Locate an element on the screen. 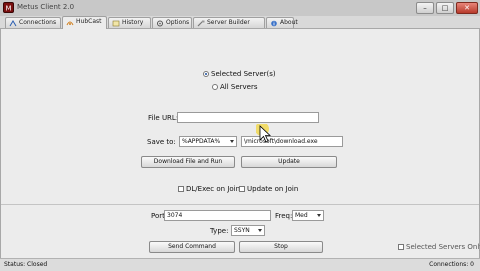  type-select: SSYN is located at coordinates (248, 230).